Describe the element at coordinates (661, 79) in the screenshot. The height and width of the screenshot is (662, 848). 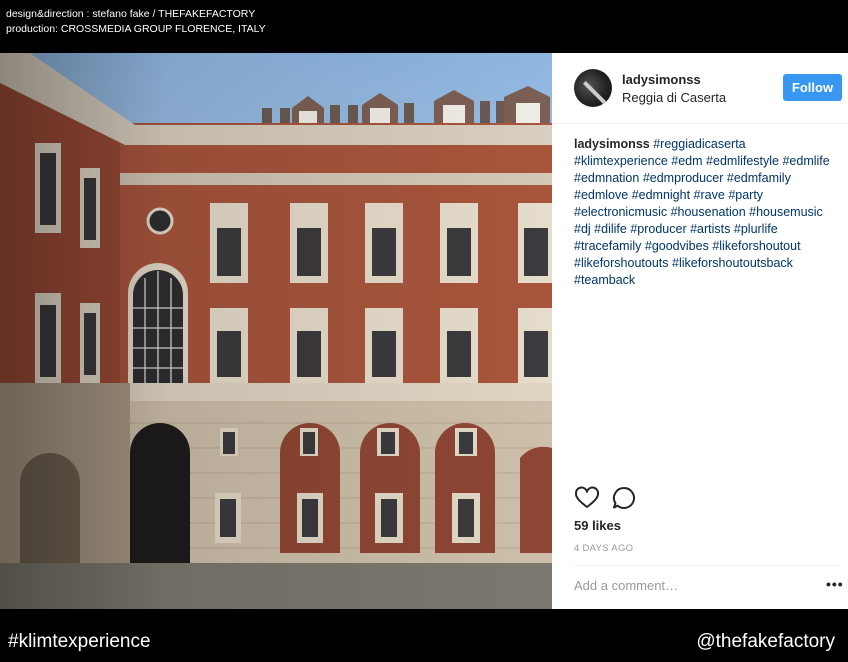
I see `username-link: ladysimonss` at that location.